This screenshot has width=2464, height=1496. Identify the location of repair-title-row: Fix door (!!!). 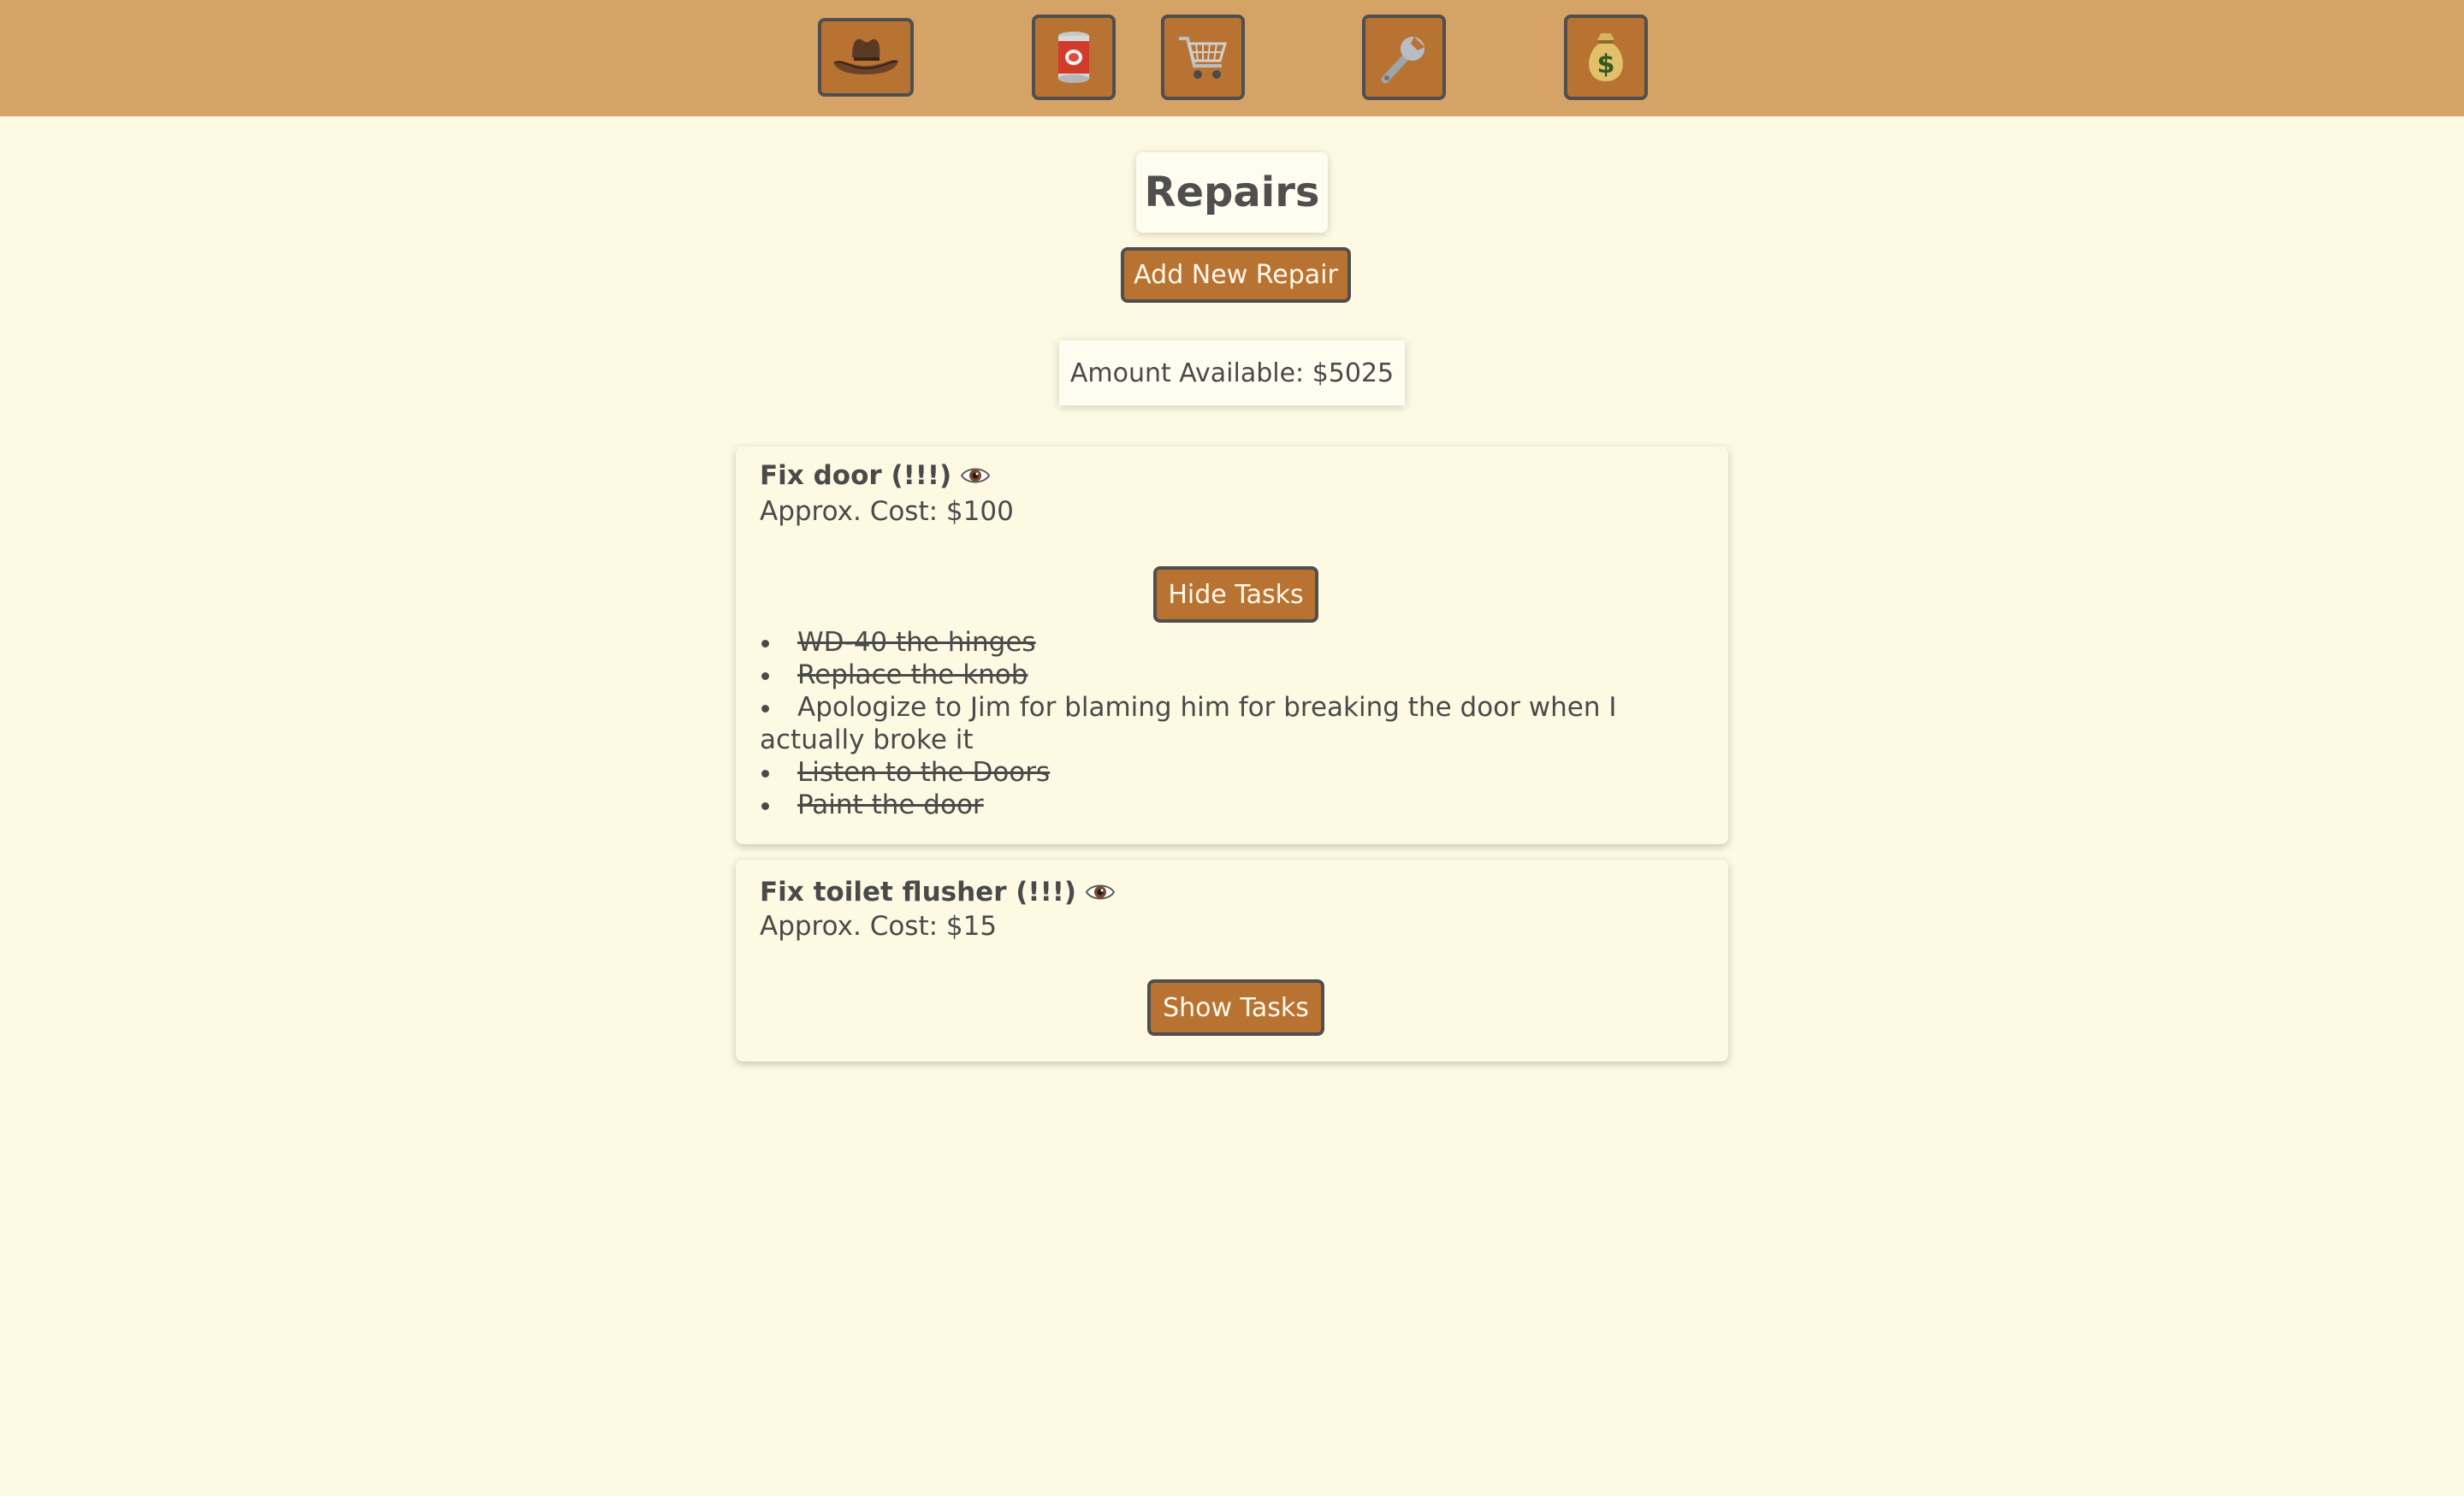
(875, 476).